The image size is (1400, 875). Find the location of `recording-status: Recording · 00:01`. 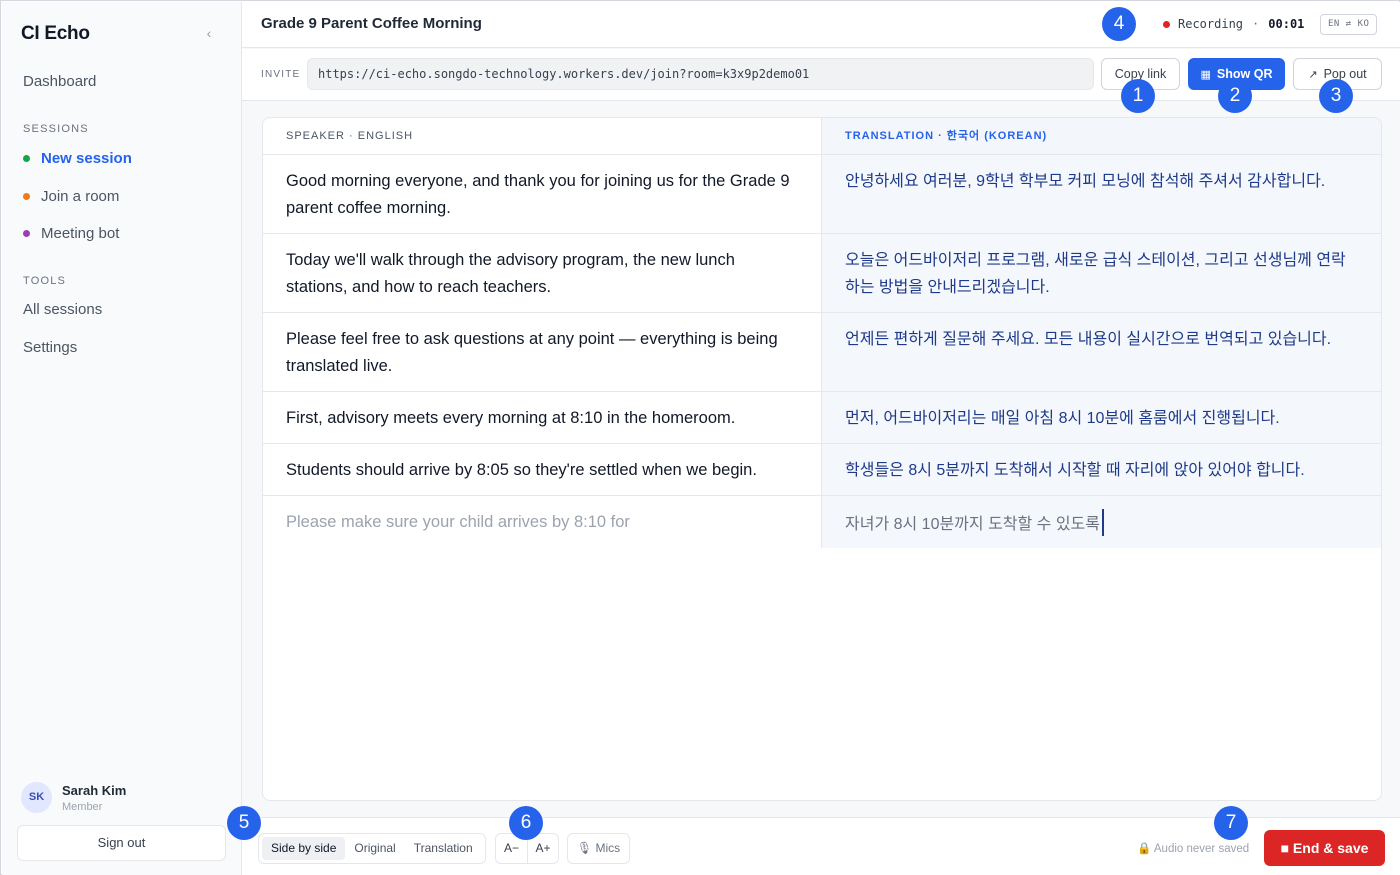

recording-status: Recording · 00:01 is located at coordinates (1233, 24).